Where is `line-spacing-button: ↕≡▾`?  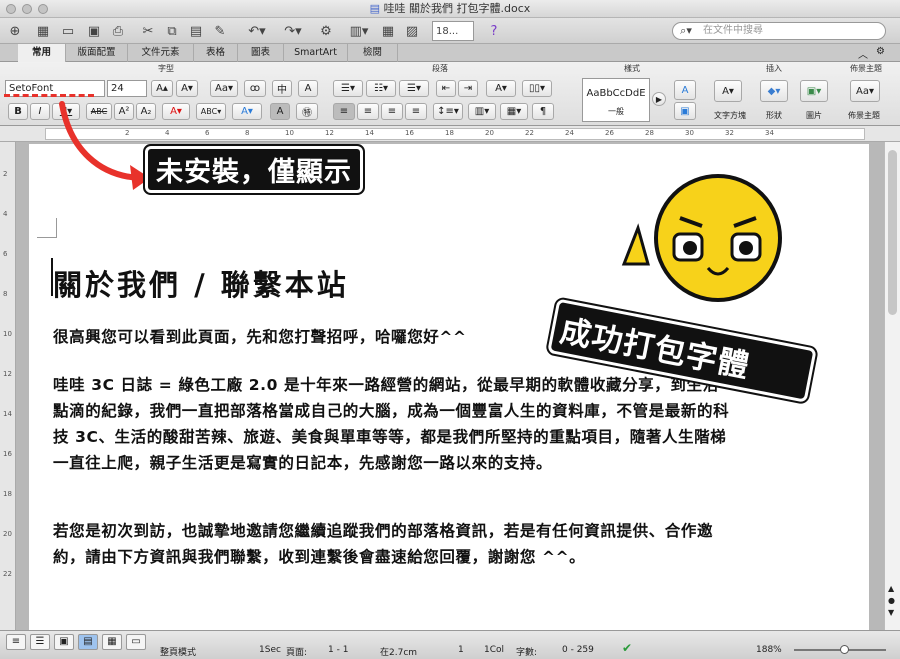 line-spacing-button: ↕≡▾ is located at coordinates (448, 111).